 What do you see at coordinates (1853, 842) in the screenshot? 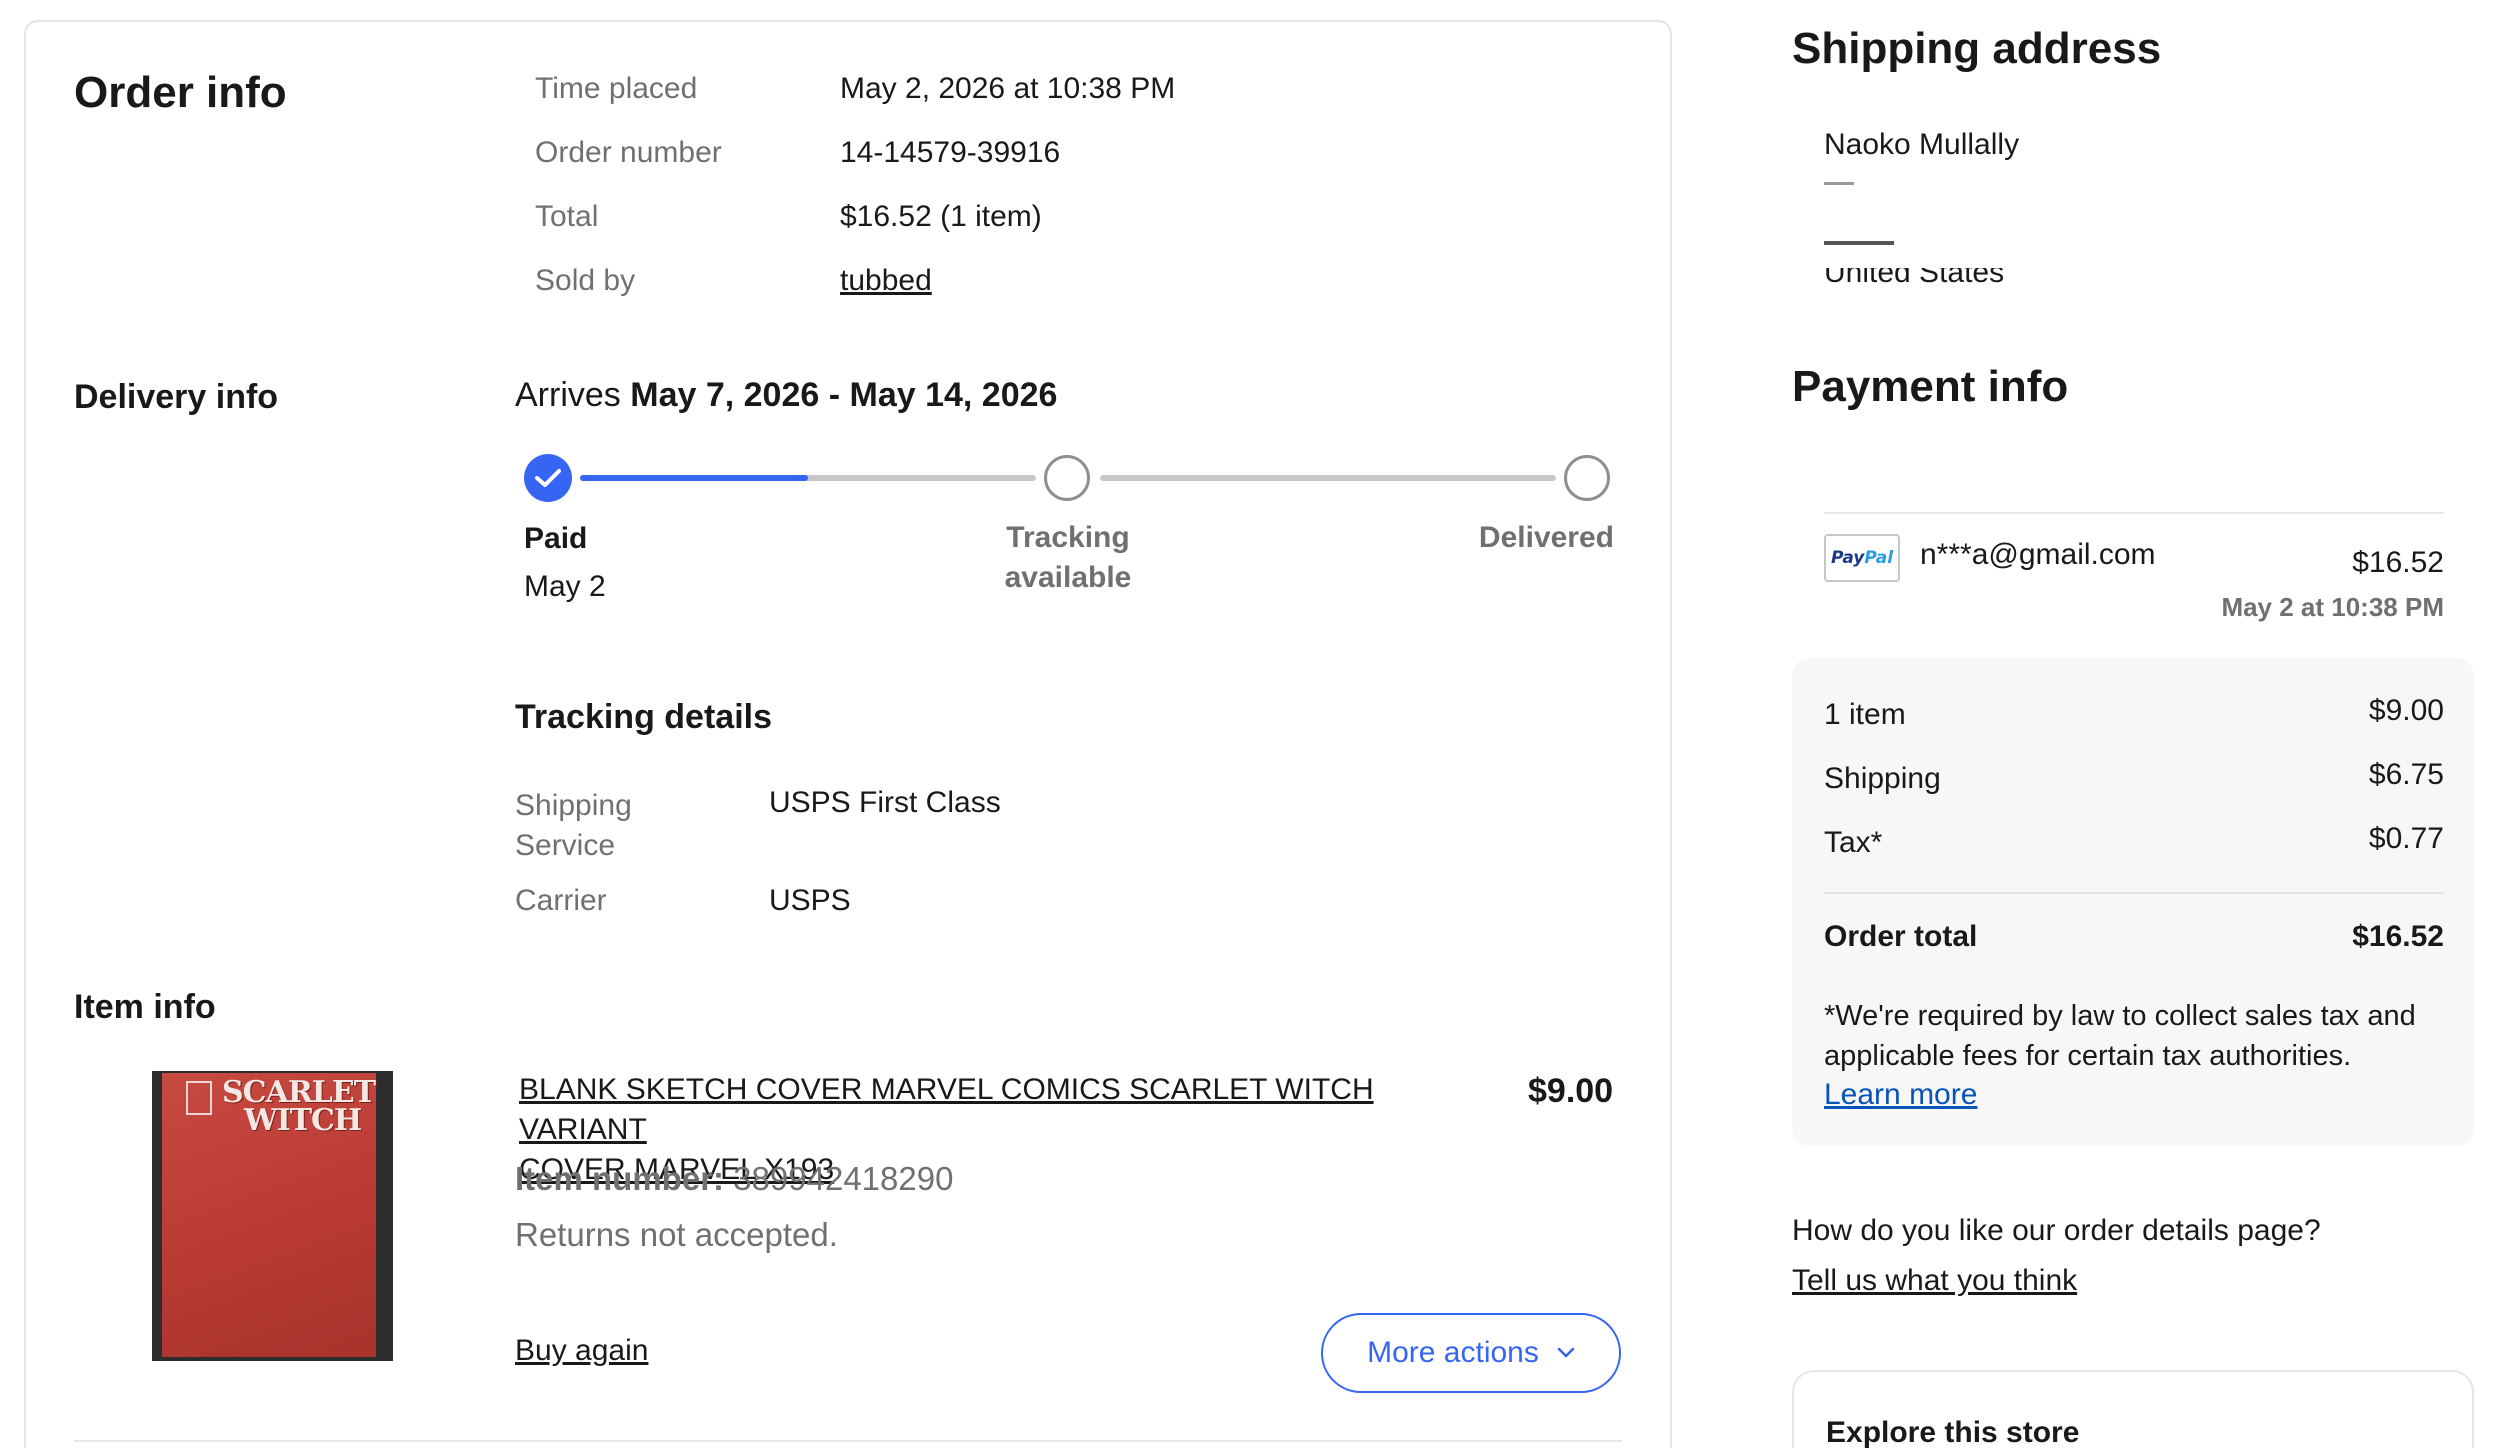
I see `summary-tax-label: Tax*` at bounding box center [1853, 842].